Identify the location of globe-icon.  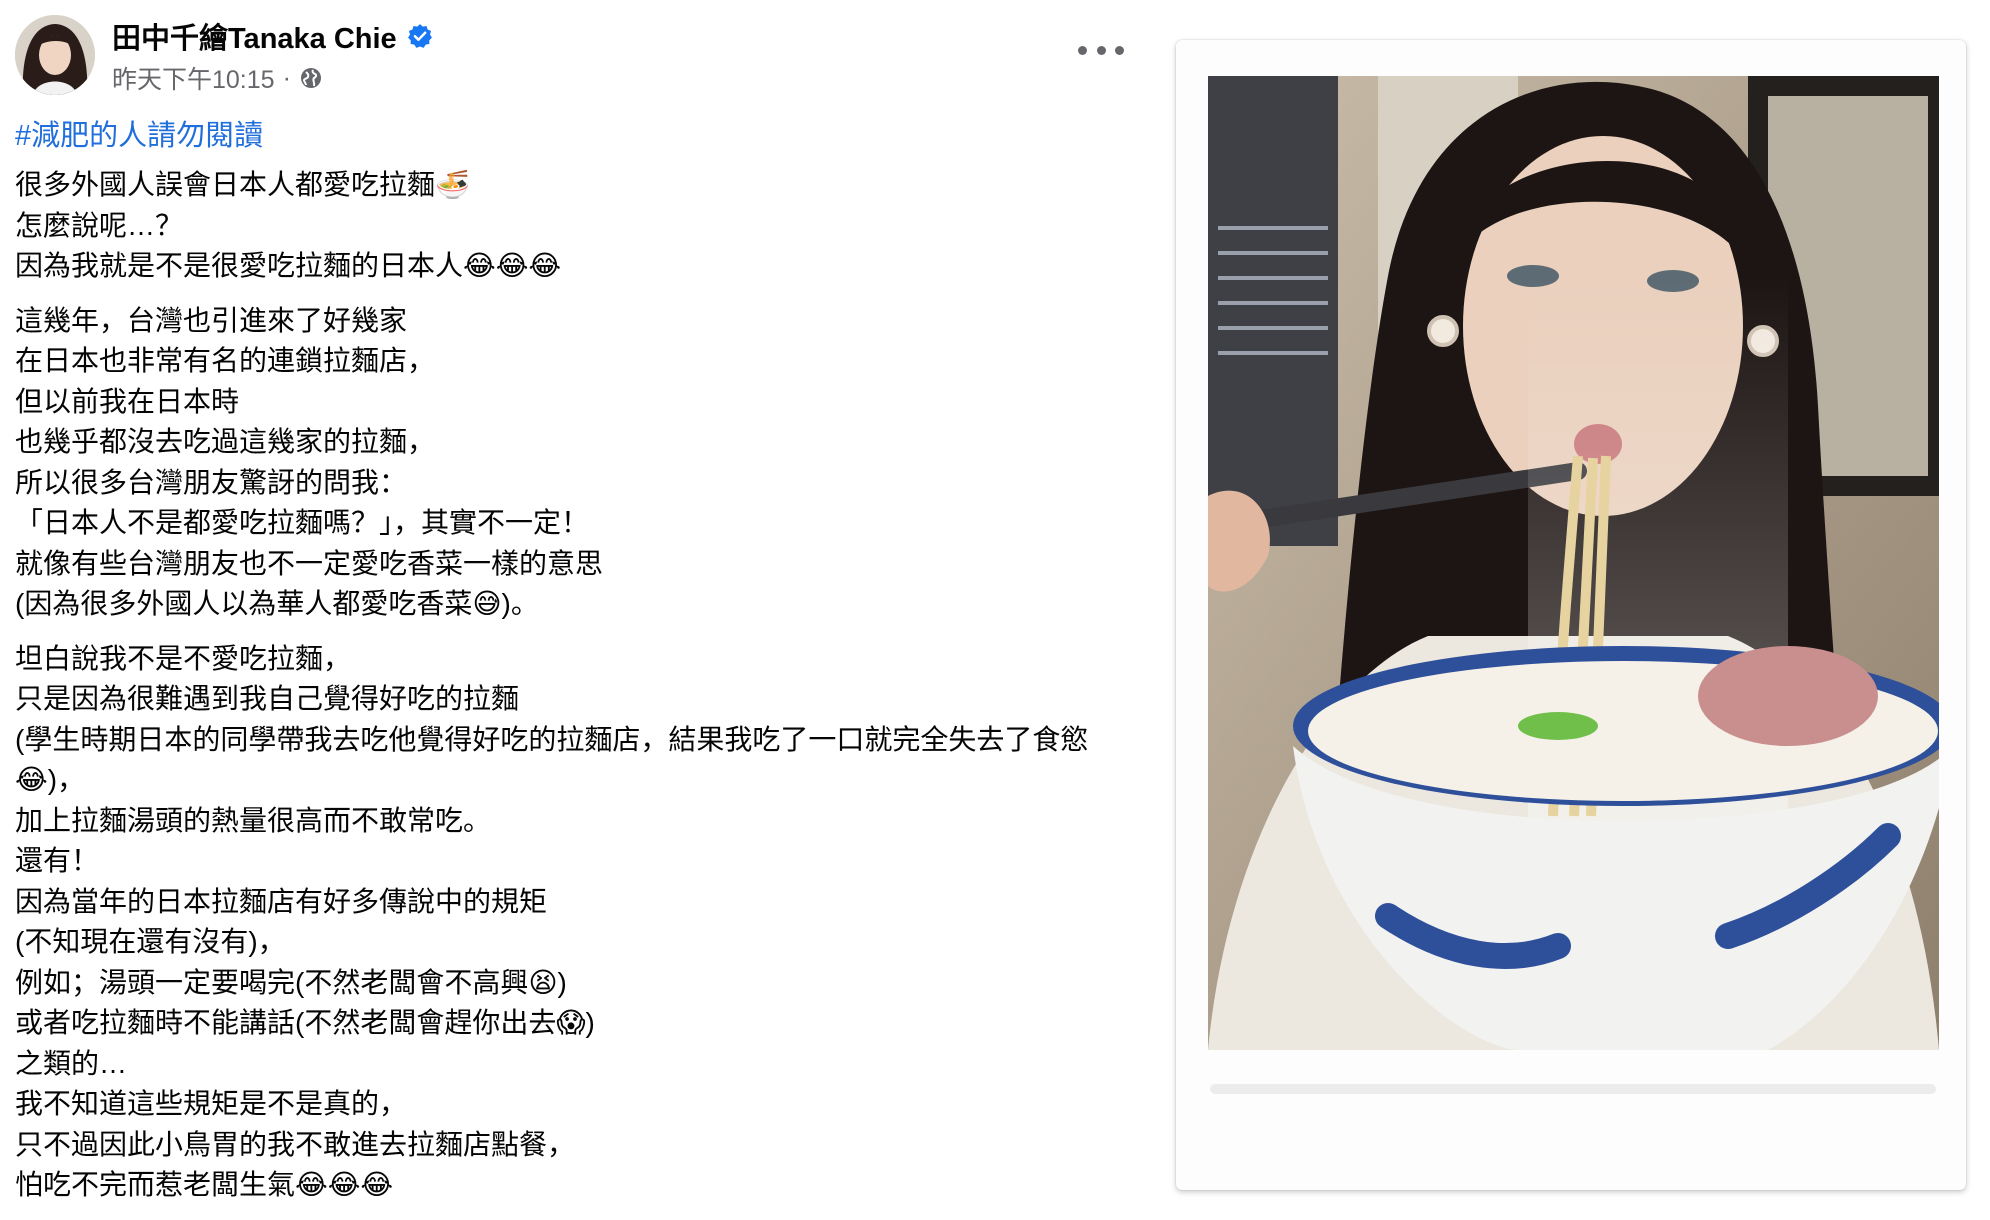
(311, 78).